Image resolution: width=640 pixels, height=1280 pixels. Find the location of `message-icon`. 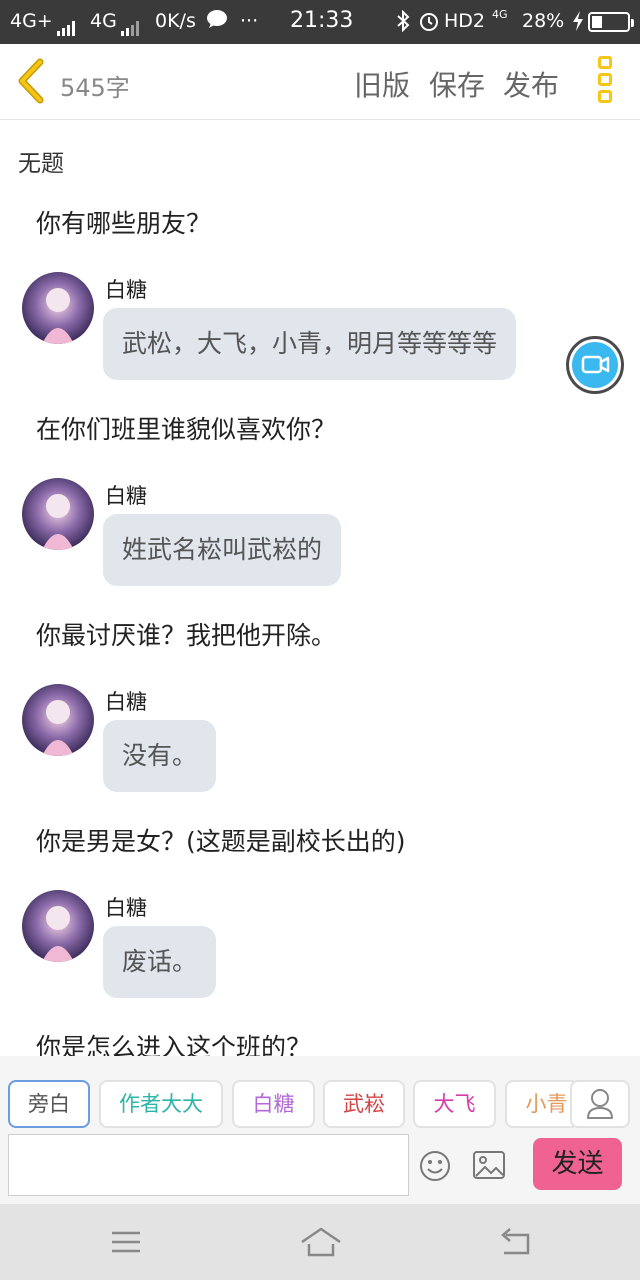

message-icon is located at coordinates (217, 21).